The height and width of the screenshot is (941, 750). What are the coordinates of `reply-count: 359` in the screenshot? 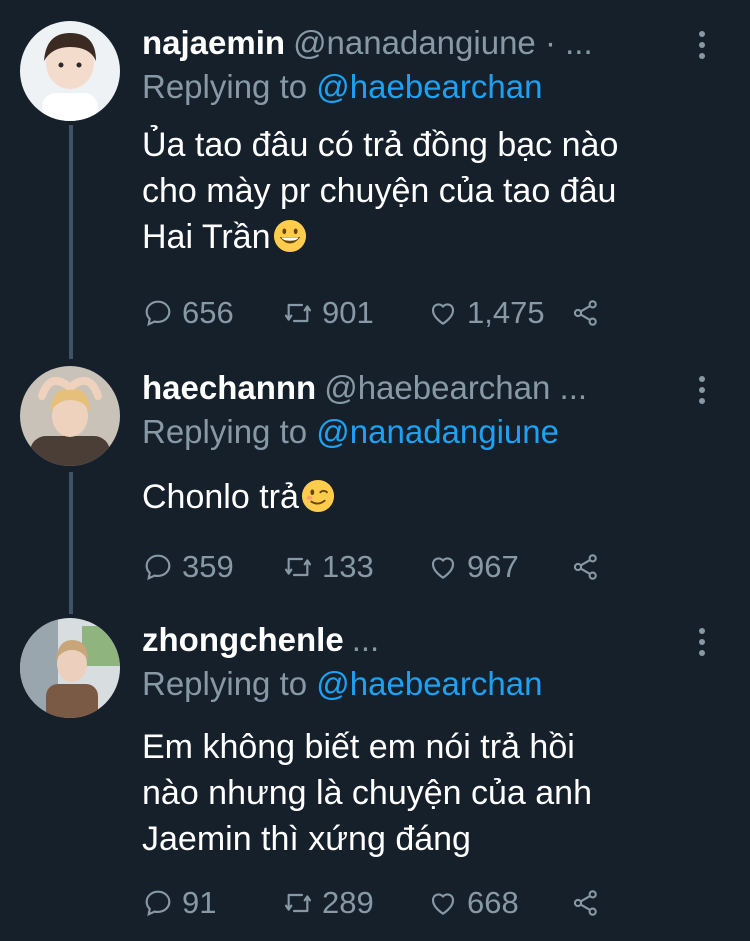 It's located at (208, 566).